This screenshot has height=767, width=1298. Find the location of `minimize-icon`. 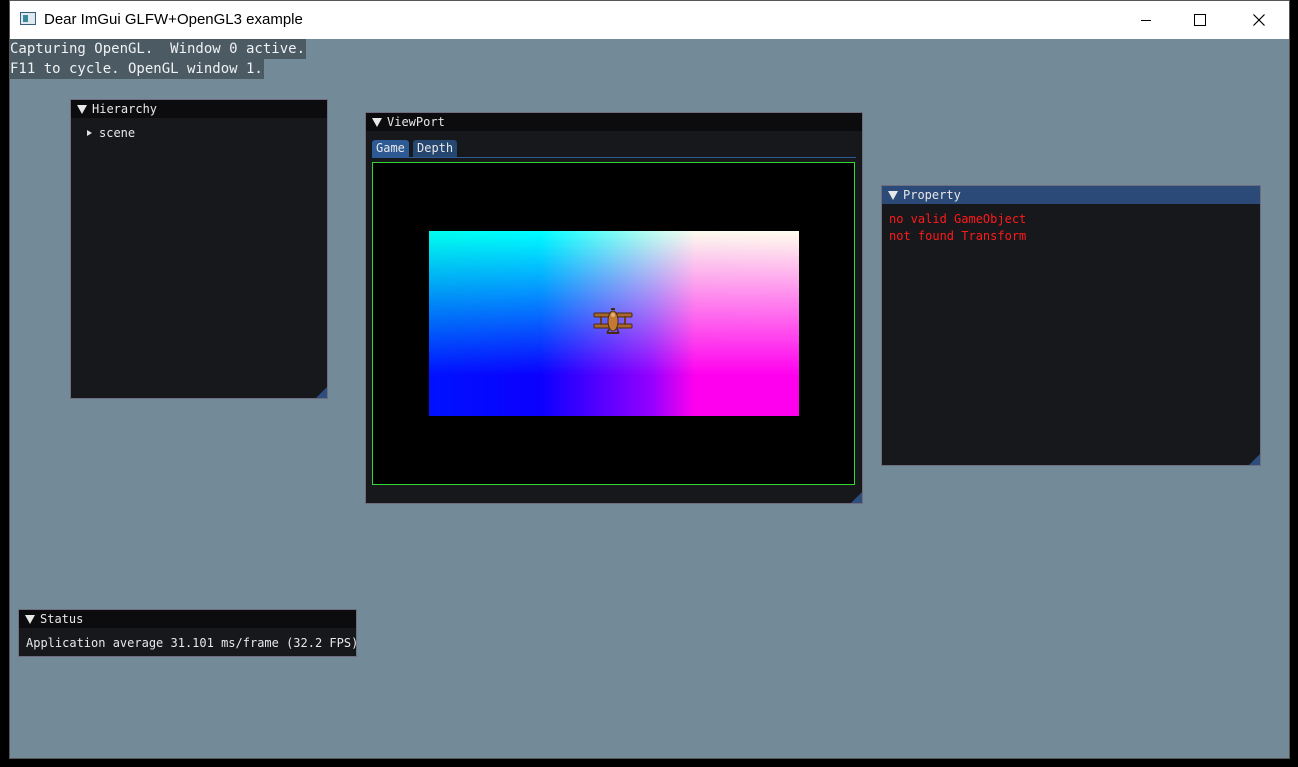

minimize-icon is located at coordinates (1146, 20).